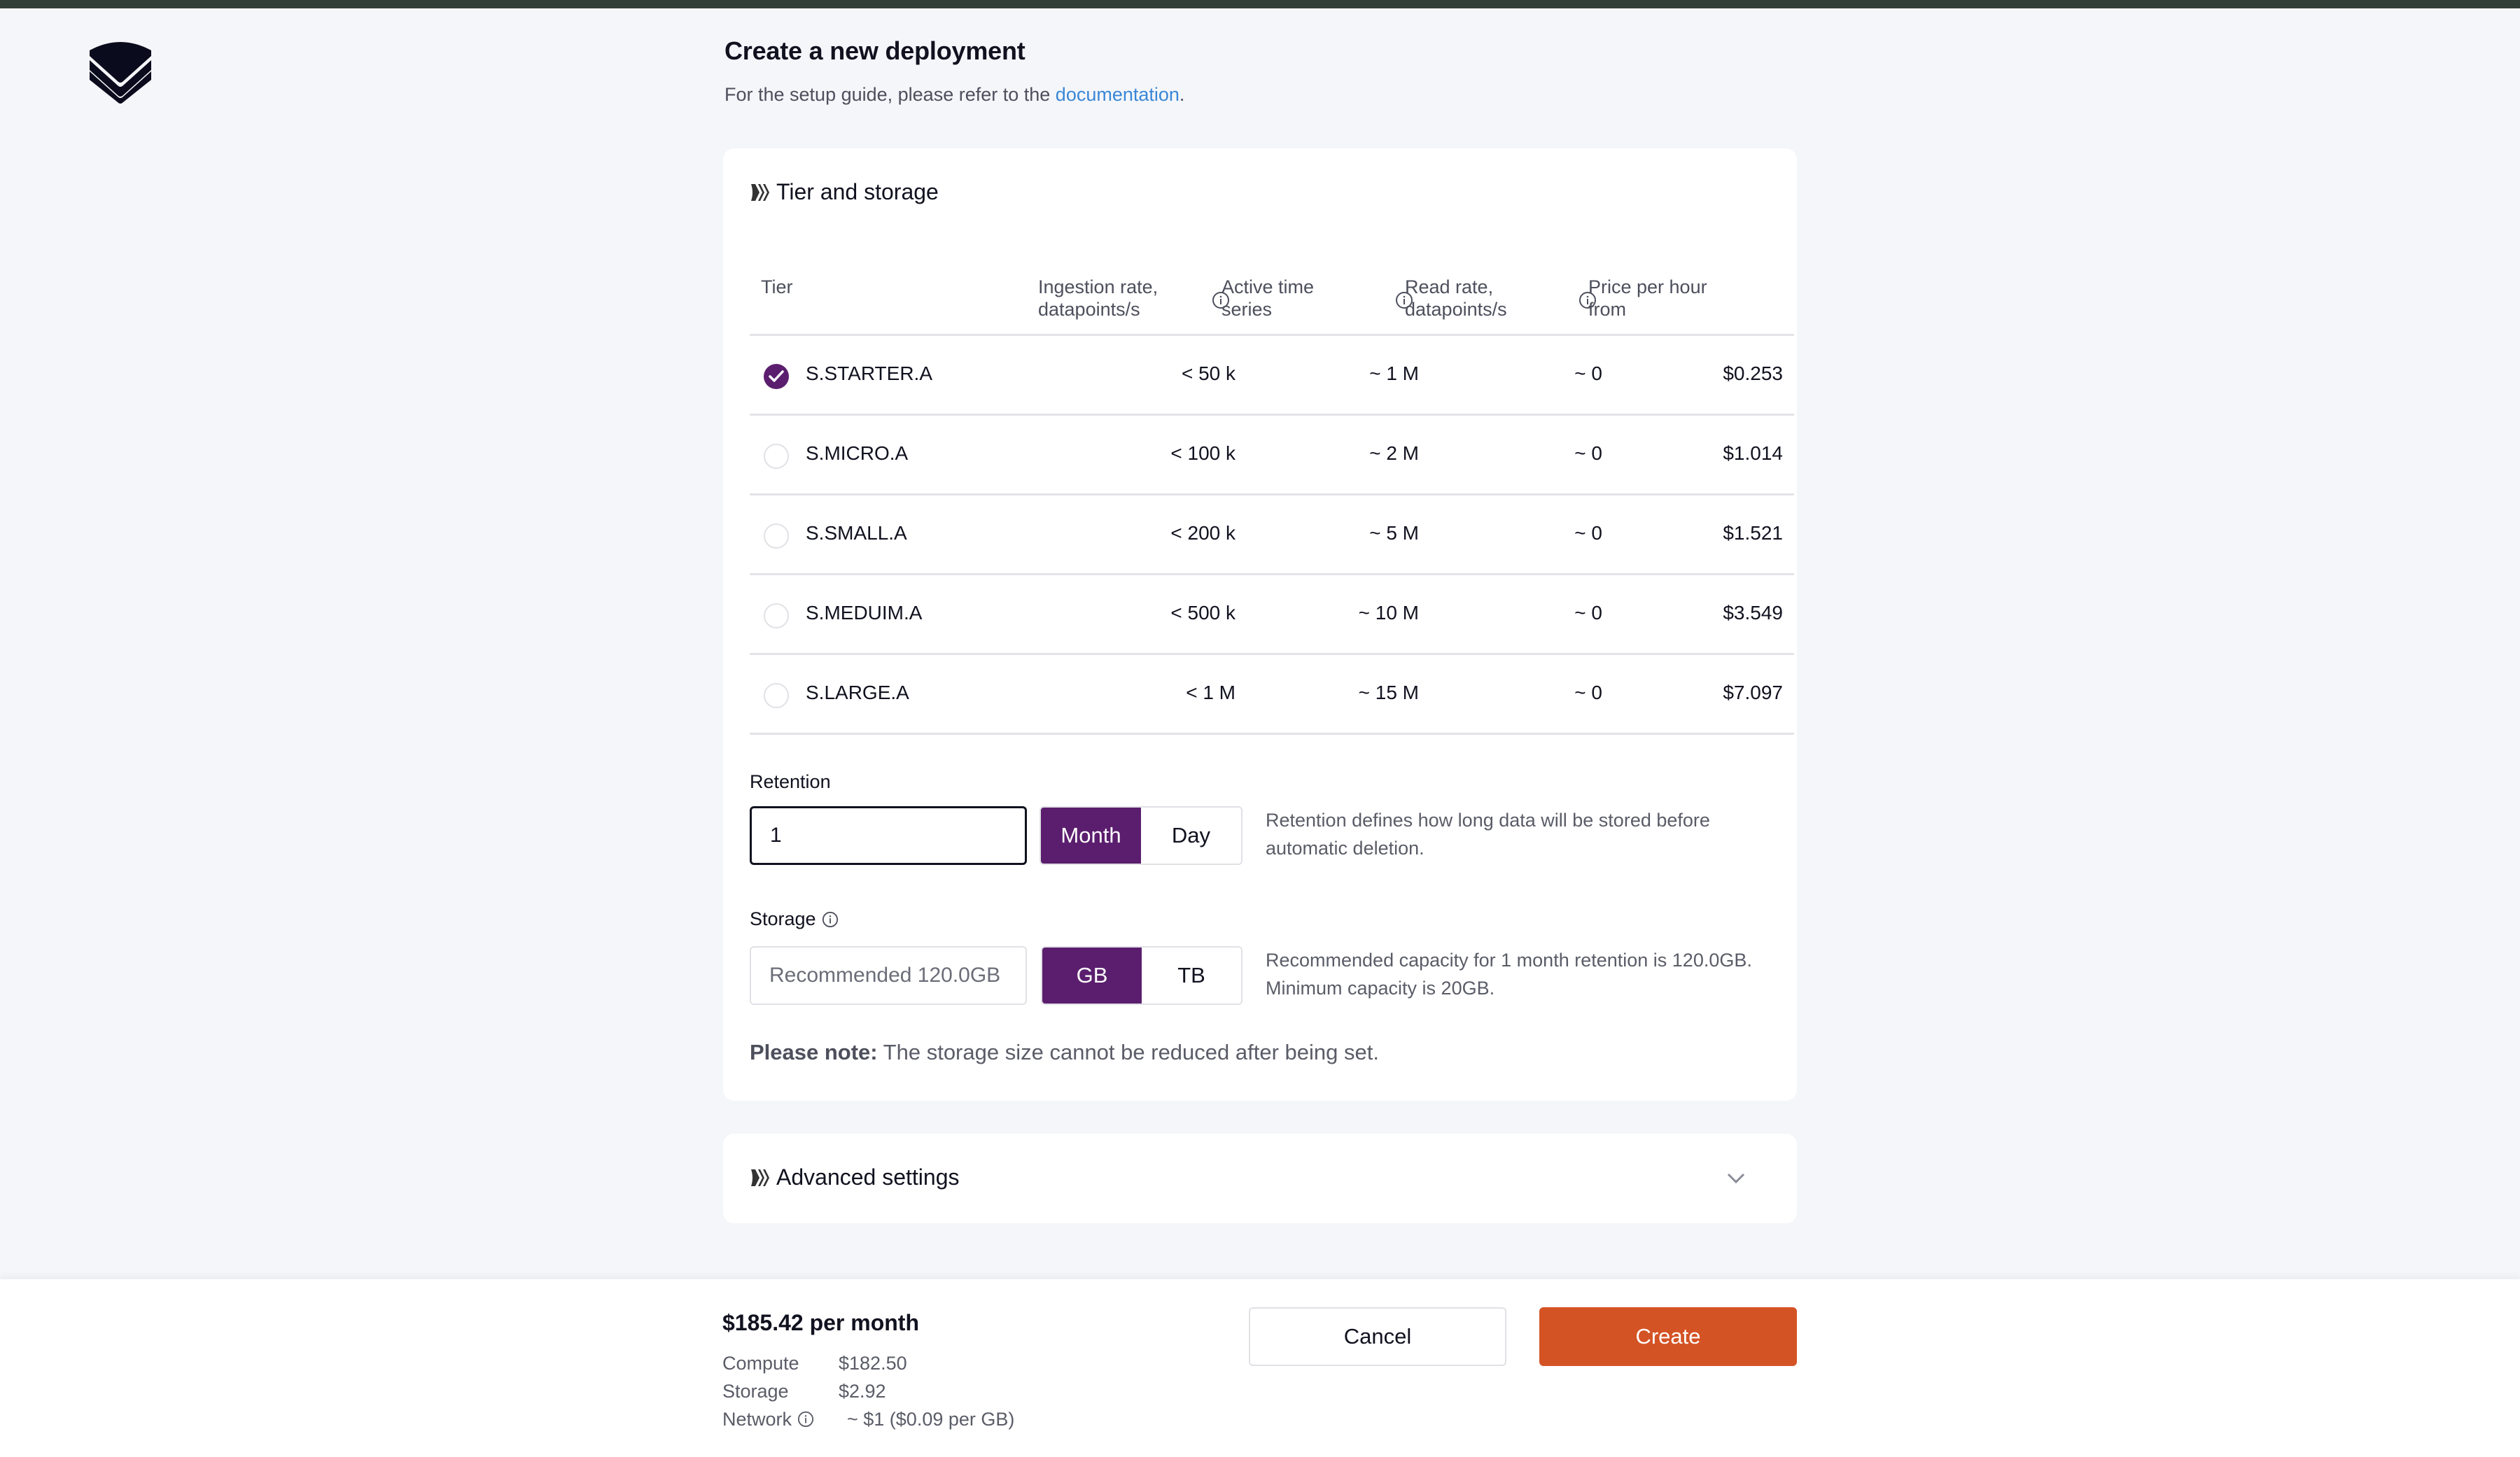 Image resolution: width=2520 pixels, height=1457 pixels. I want to click on column-header-read-rate: Read rate, datapoints/s, so click(1456, 298).